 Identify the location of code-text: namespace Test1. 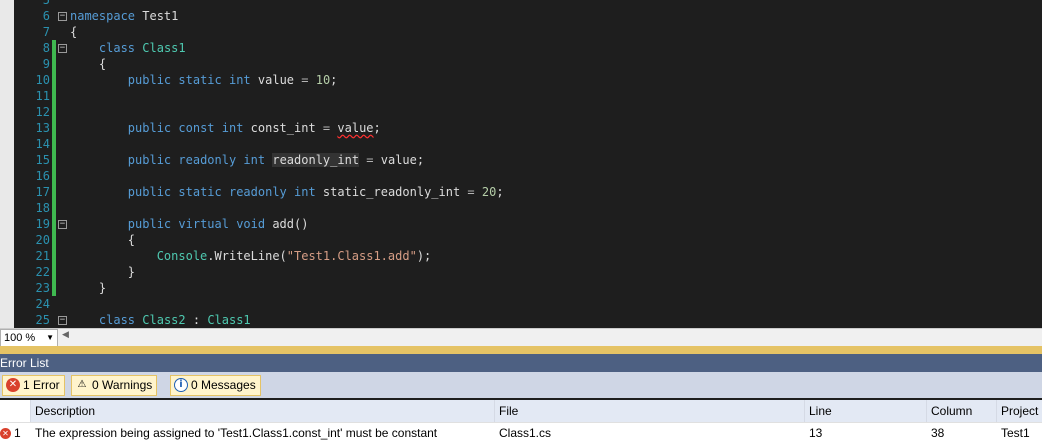
(124, 16).